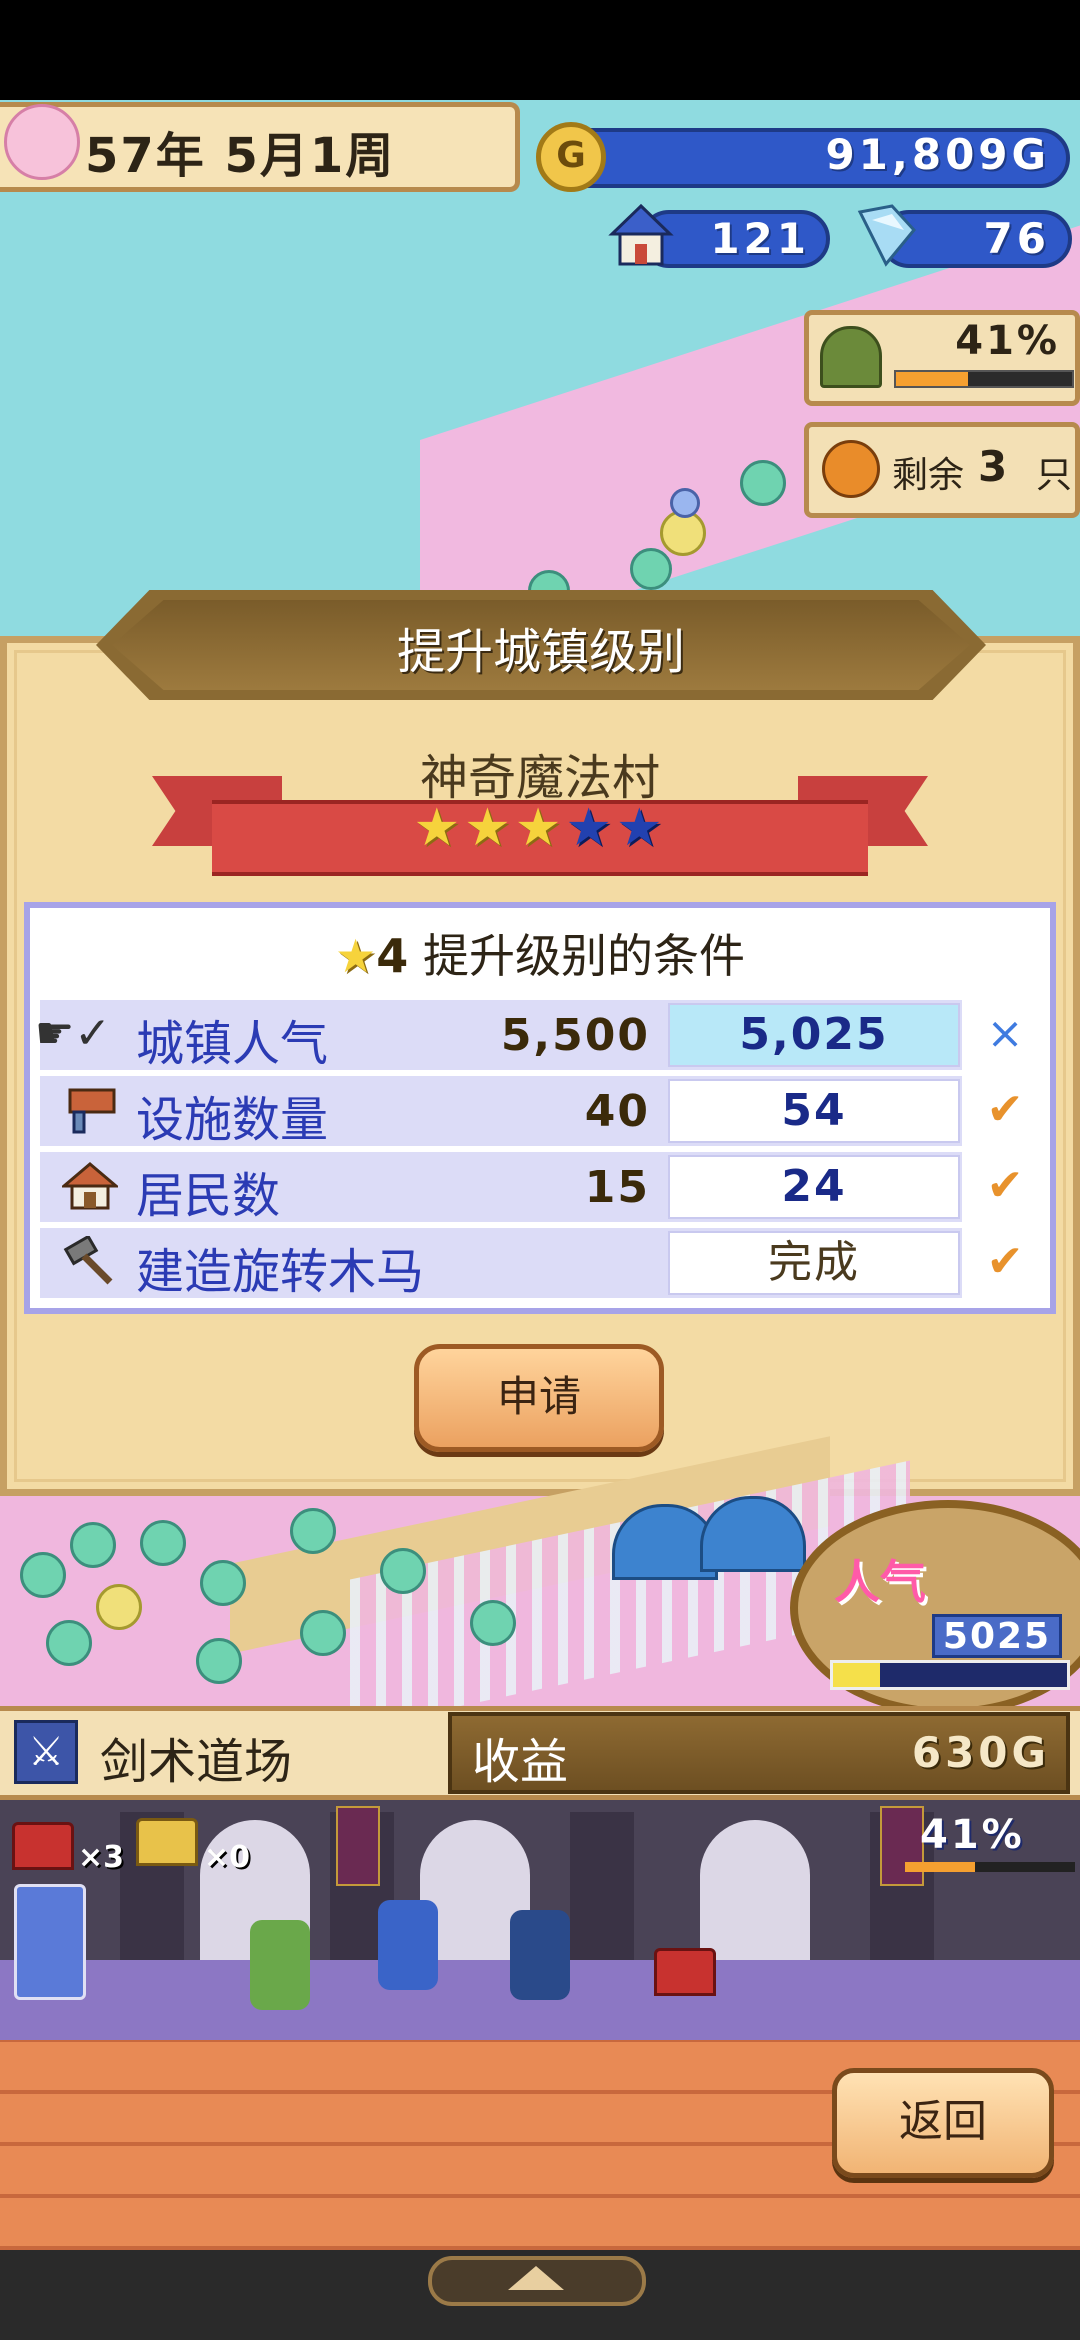 This screenshot has height=2340, width=1080. I want to click on treasure-chest, so click(685, 1972).